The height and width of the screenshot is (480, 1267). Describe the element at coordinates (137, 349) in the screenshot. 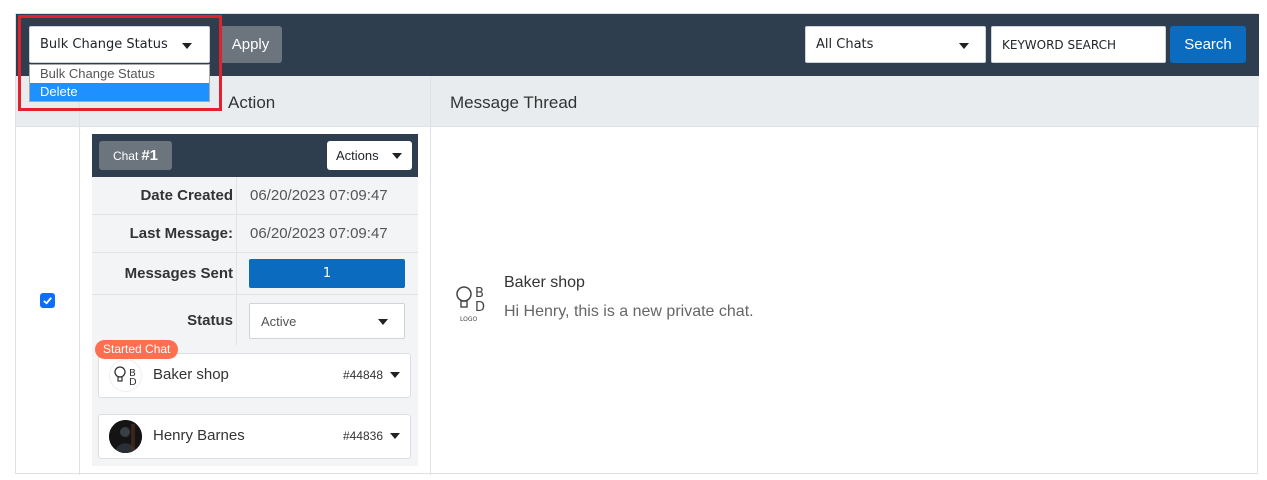

I see `started-chat-badge: Started Chat` at that location.